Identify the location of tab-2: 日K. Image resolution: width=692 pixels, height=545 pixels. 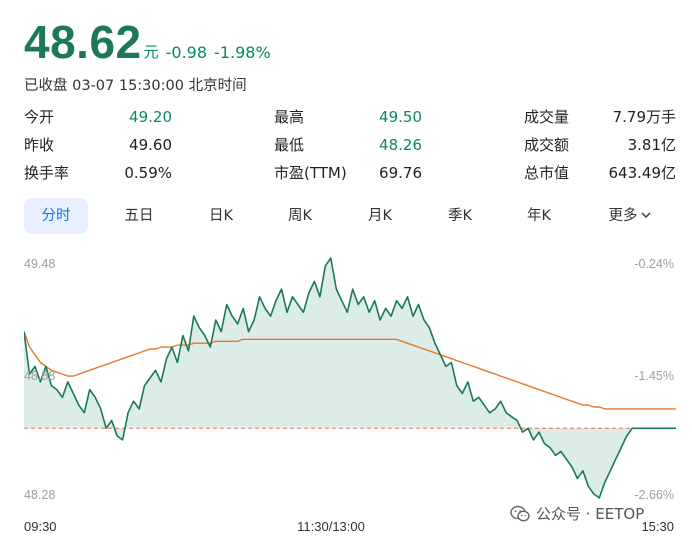
(221, 216).